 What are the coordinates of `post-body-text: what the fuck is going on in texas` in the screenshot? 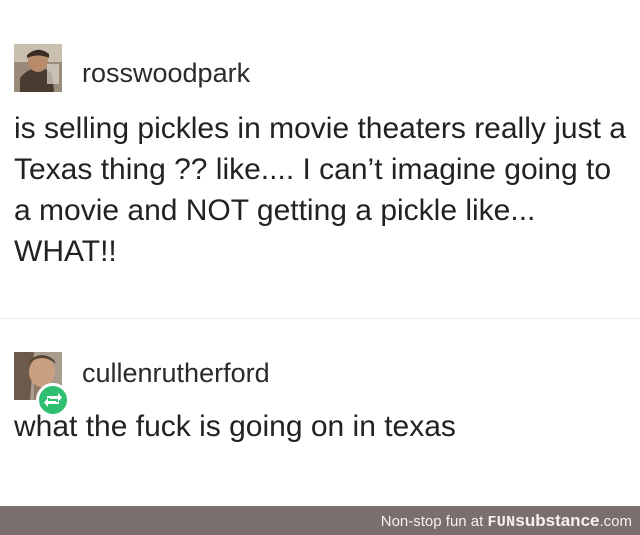 It's located at (235, 426).